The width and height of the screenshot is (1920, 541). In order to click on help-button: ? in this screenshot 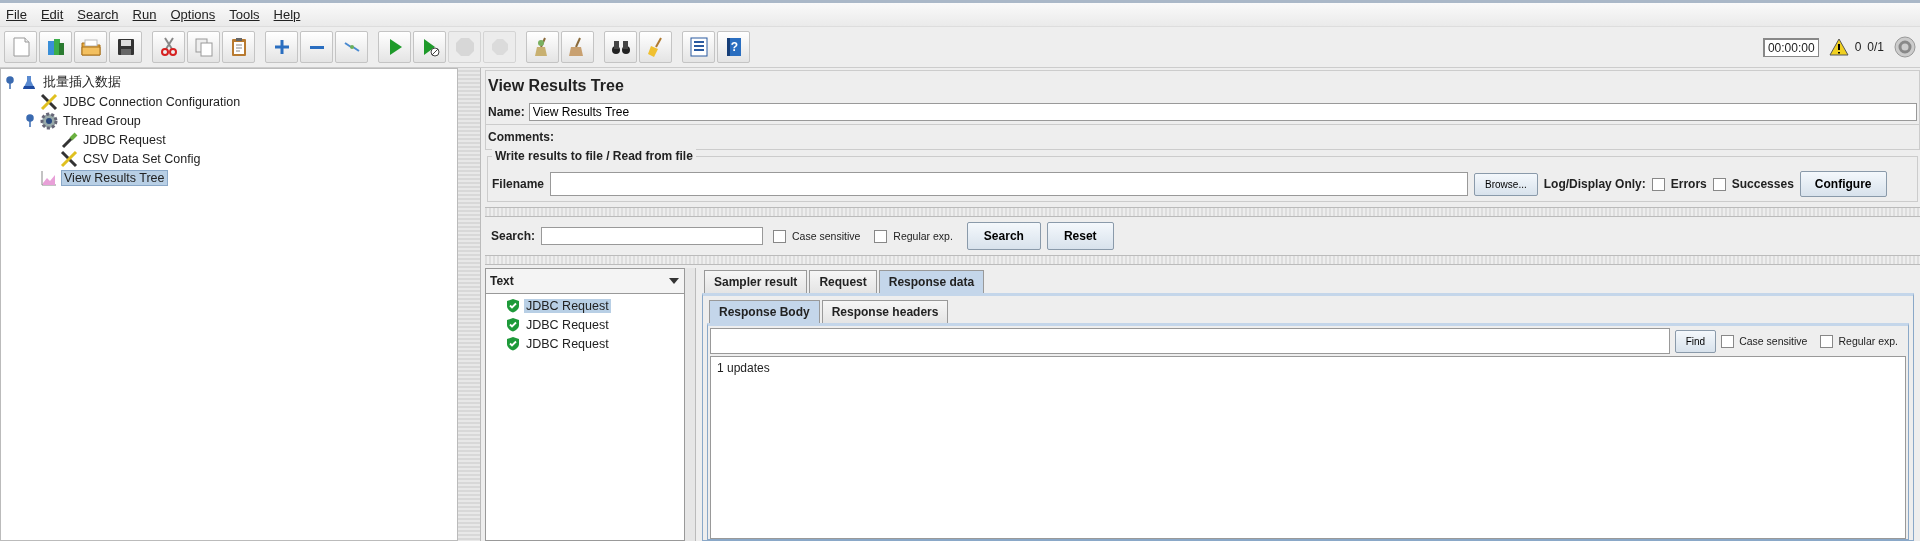, I will do `click(733, 47)`.